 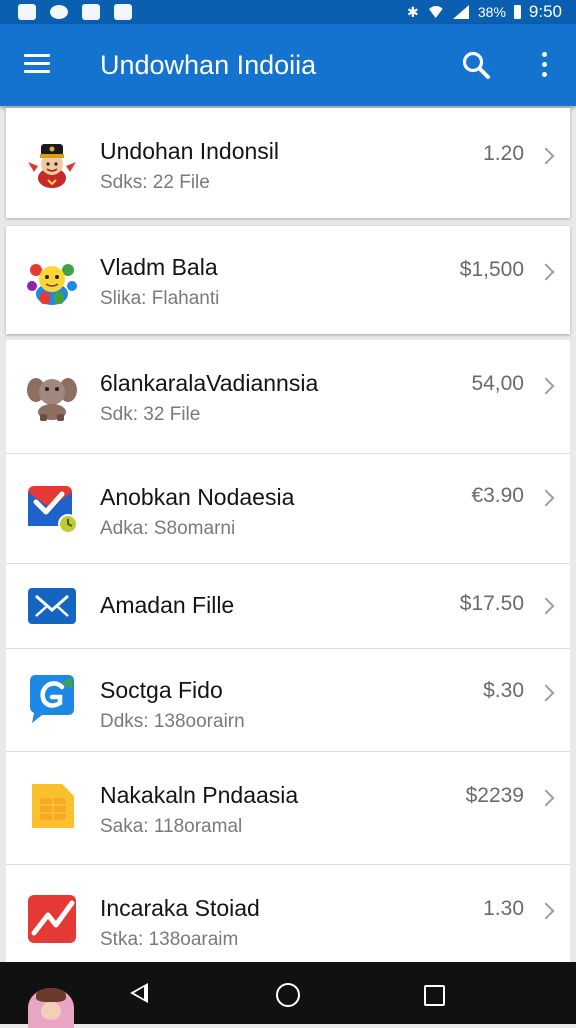 I want to click on item-price: $17.50, so click(x=491, y=603).